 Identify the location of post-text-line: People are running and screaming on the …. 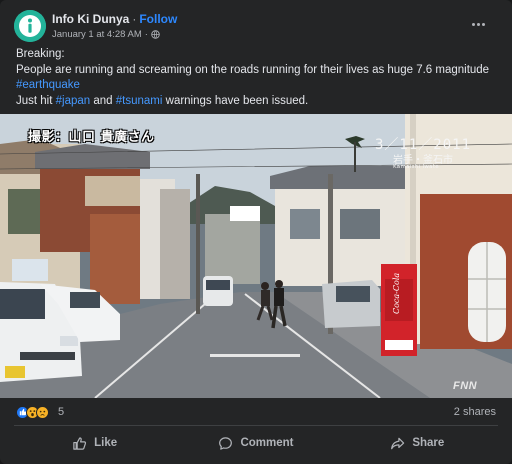
(253, 69).